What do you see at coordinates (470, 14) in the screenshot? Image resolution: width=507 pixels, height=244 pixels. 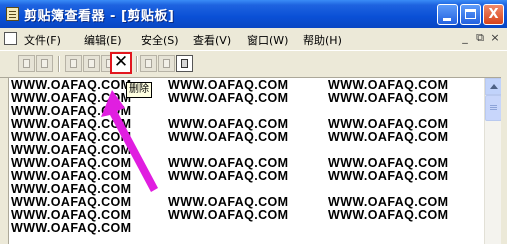 I see `maximize-button` at bounding box center [470, 14].